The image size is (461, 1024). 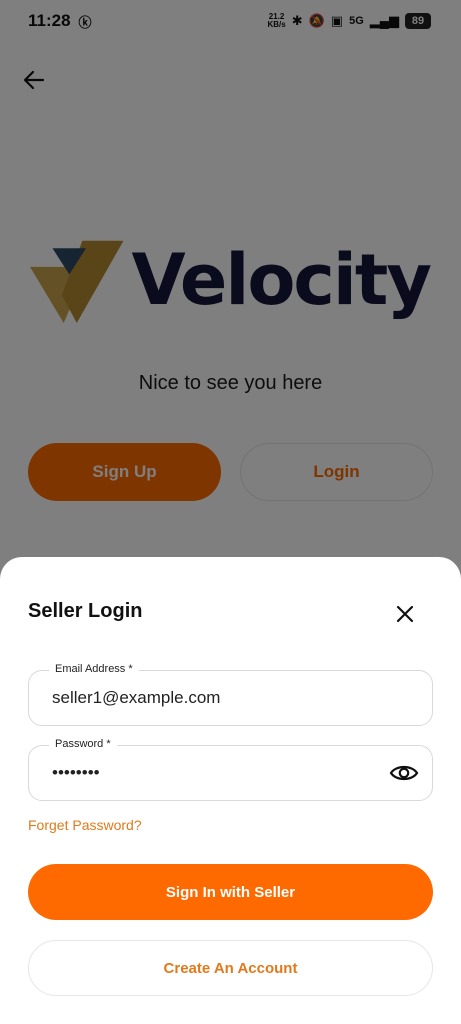 What do you see at coordinates (230, 968) in the screenshot?
I see `create-account-button: Create An Account` at bounding box center [230, 968].